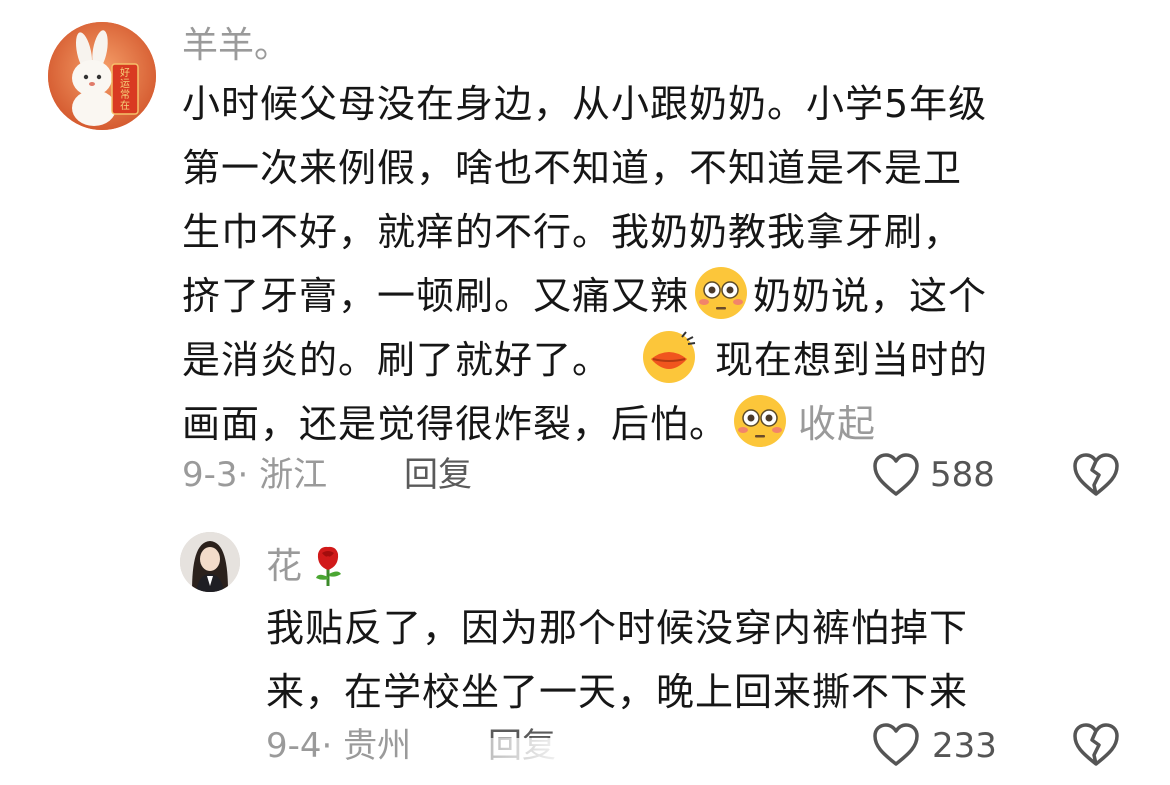 This screenshot has width=1170, height=785. Describe the element at coordinates (964, 746) in the screenshot. I see `reply-like-count: 233` at that location.